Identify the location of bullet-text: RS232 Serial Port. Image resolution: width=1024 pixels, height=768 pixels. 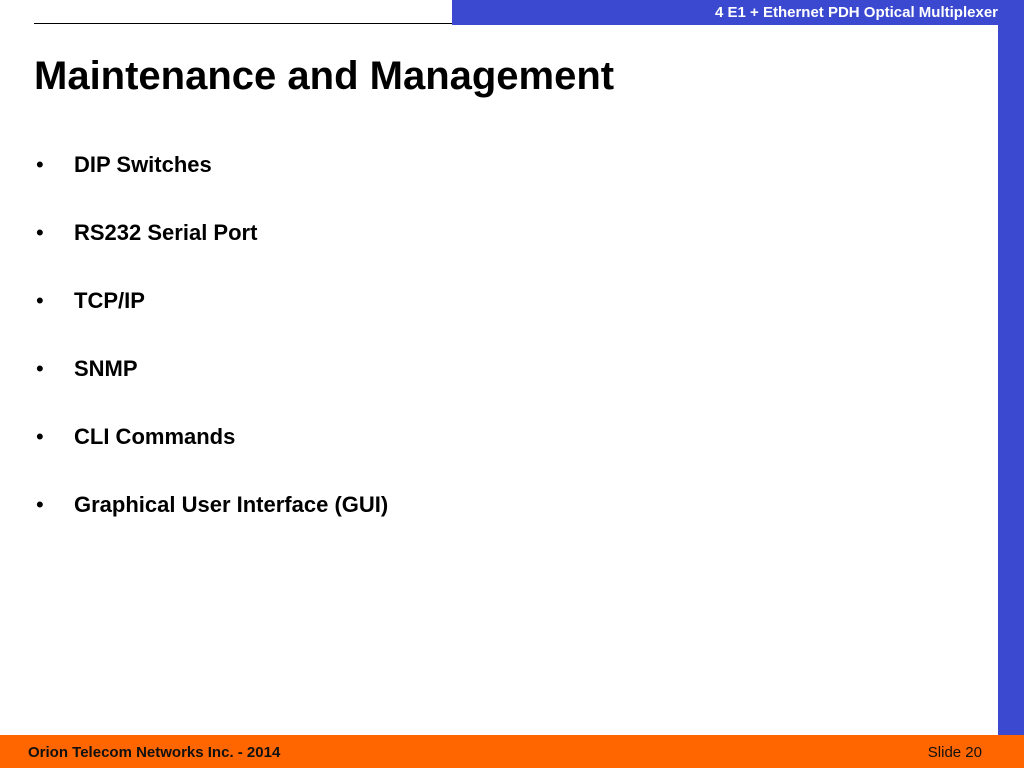
(166, 232).